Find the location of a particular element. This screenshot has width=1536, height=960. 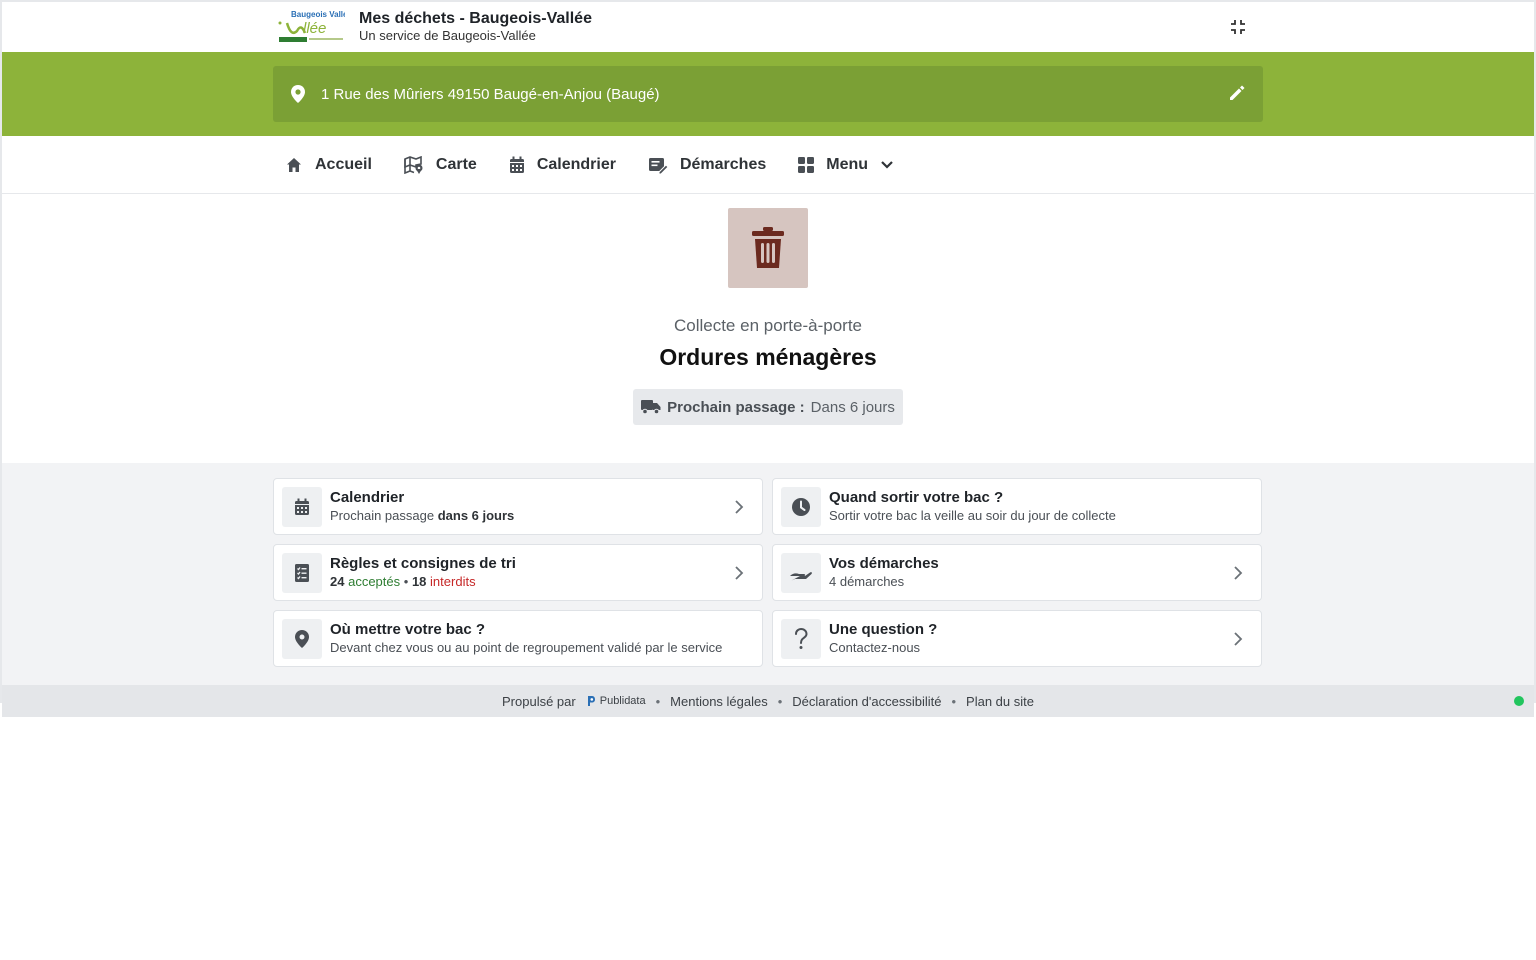

question-icon is located at coordinates (801, 638).